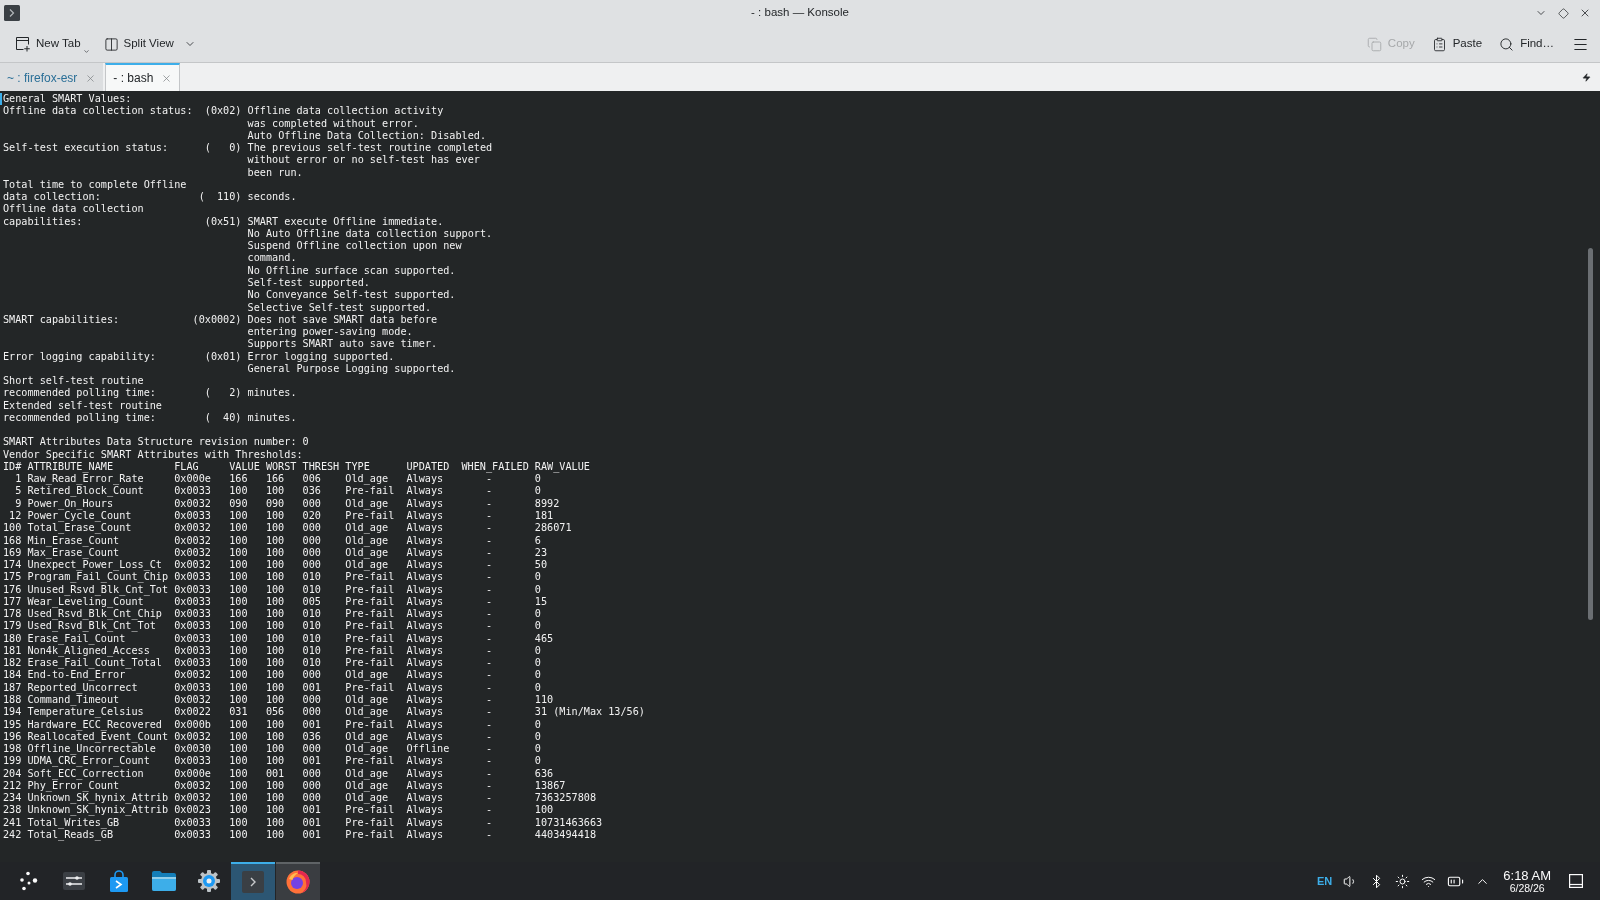 This screenshot has height=900, width=1600. Describe the element at coordinates (12, 834) in the screenshot. I see `table-cell: 242` at that location.